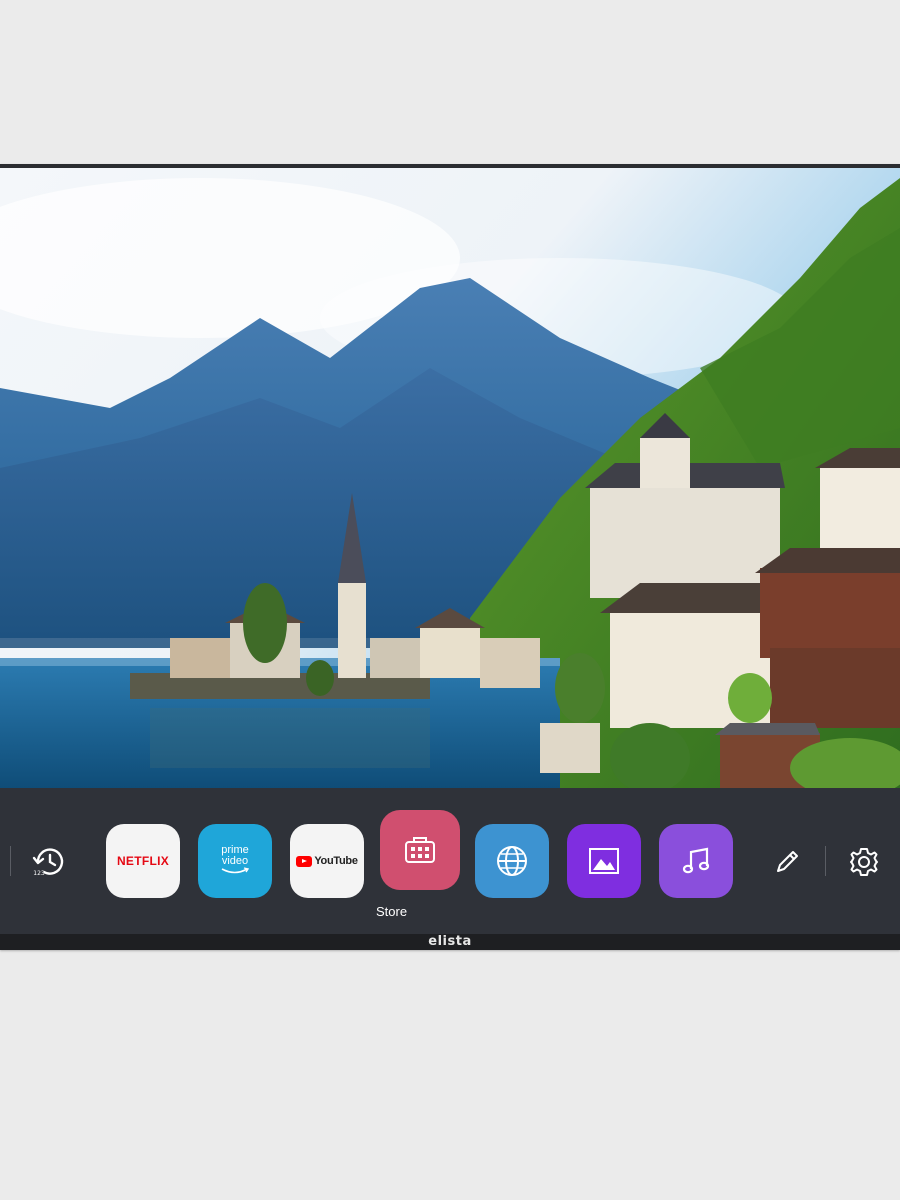 The height and width of the screenshot is (1200, 900). I want to click on settings-button, so click(864, 862).